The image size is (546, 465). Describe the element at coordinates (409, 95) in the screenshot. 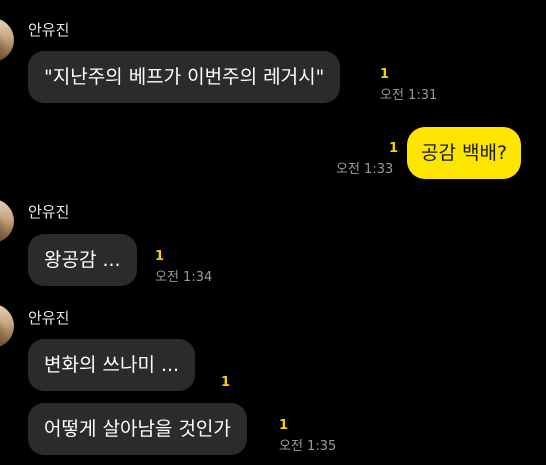

I see `message-time: 오전 1:31` at that location.